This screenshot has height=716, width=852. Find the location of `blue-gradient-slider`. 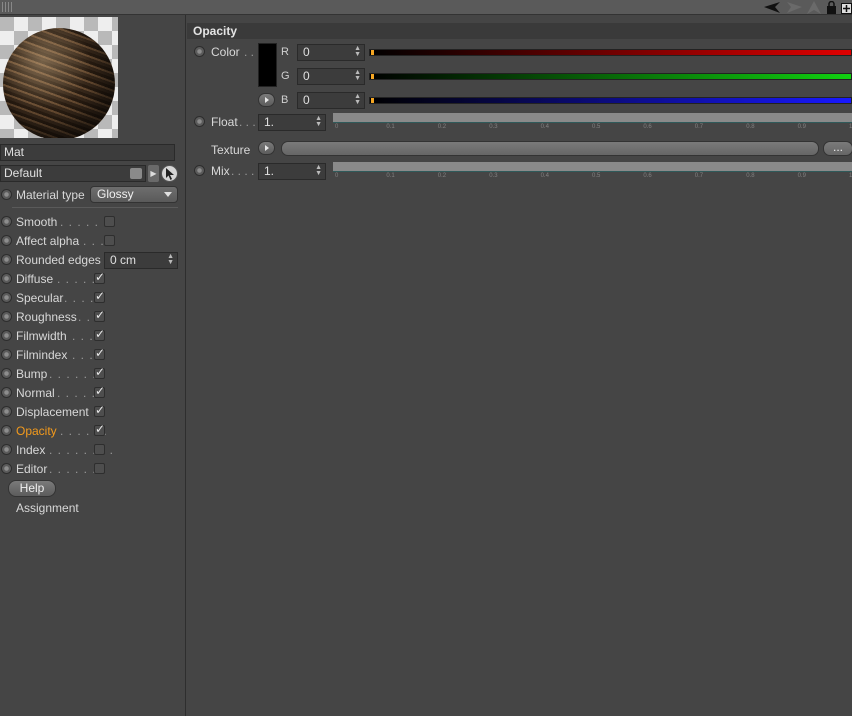

blue-gradient-slider is located at coordinates (610, 100).